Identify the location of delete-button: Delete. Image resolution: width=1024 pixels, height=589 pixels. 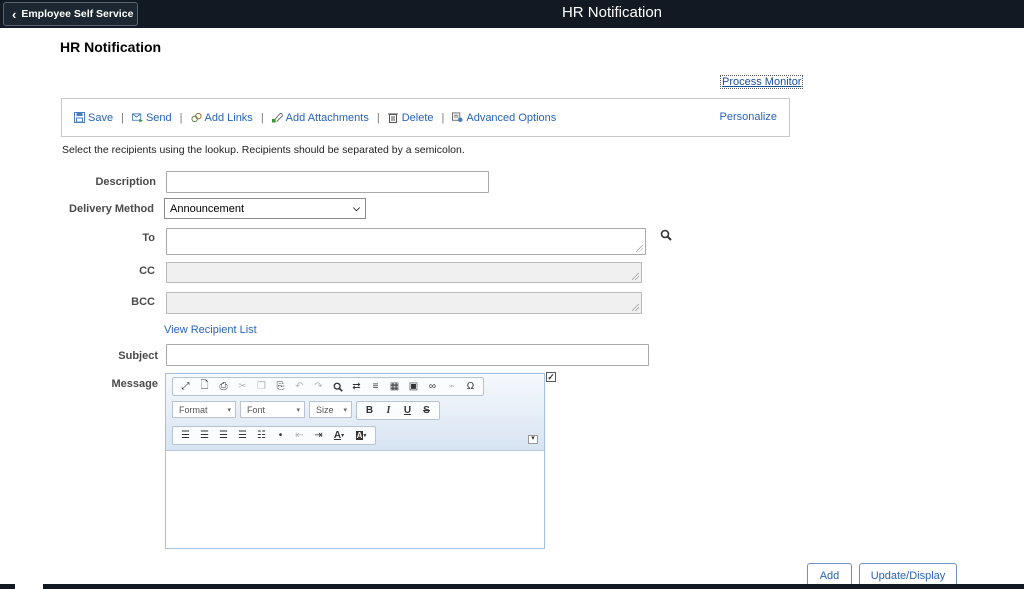
(411, 118).